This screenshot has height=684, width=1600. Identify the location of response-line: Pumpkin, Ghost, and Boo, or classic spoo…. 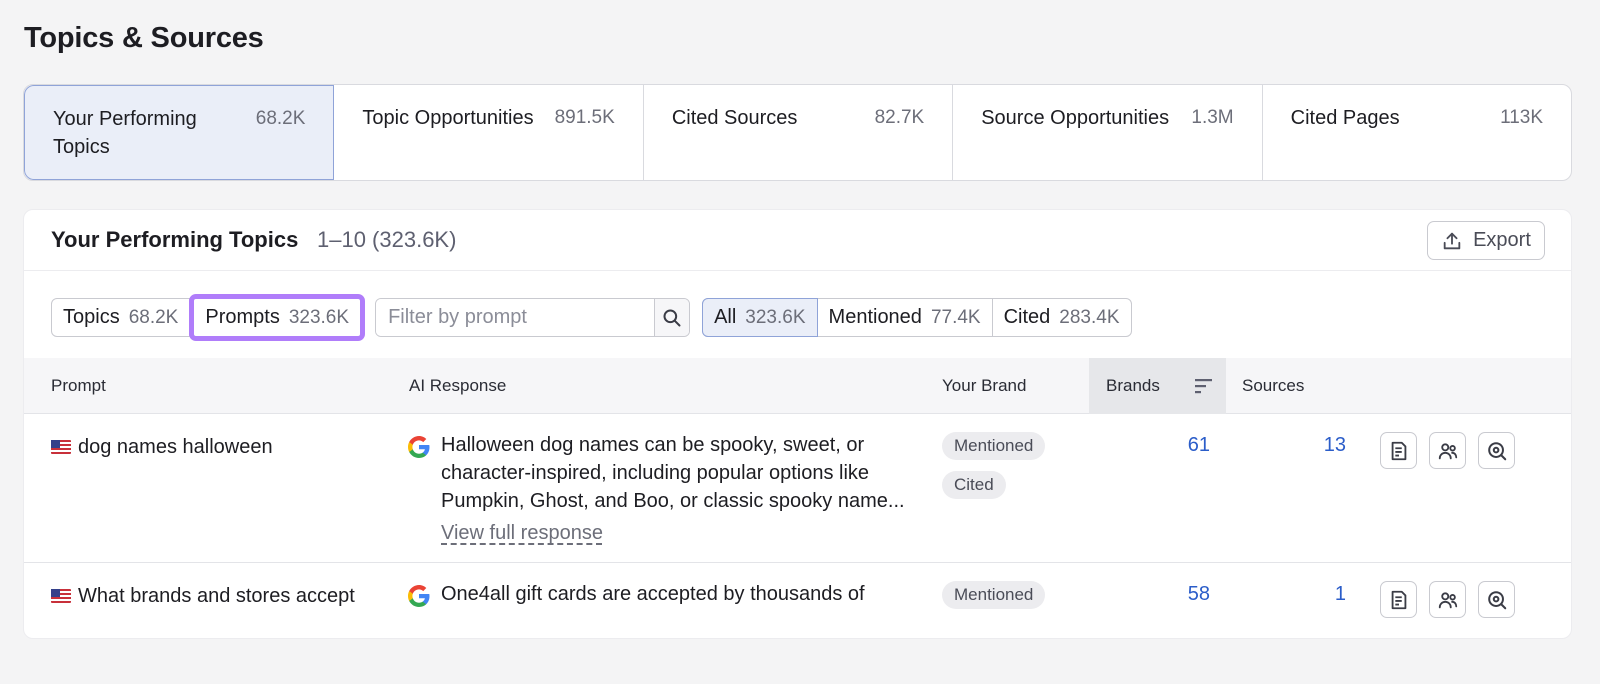
(673, 501).